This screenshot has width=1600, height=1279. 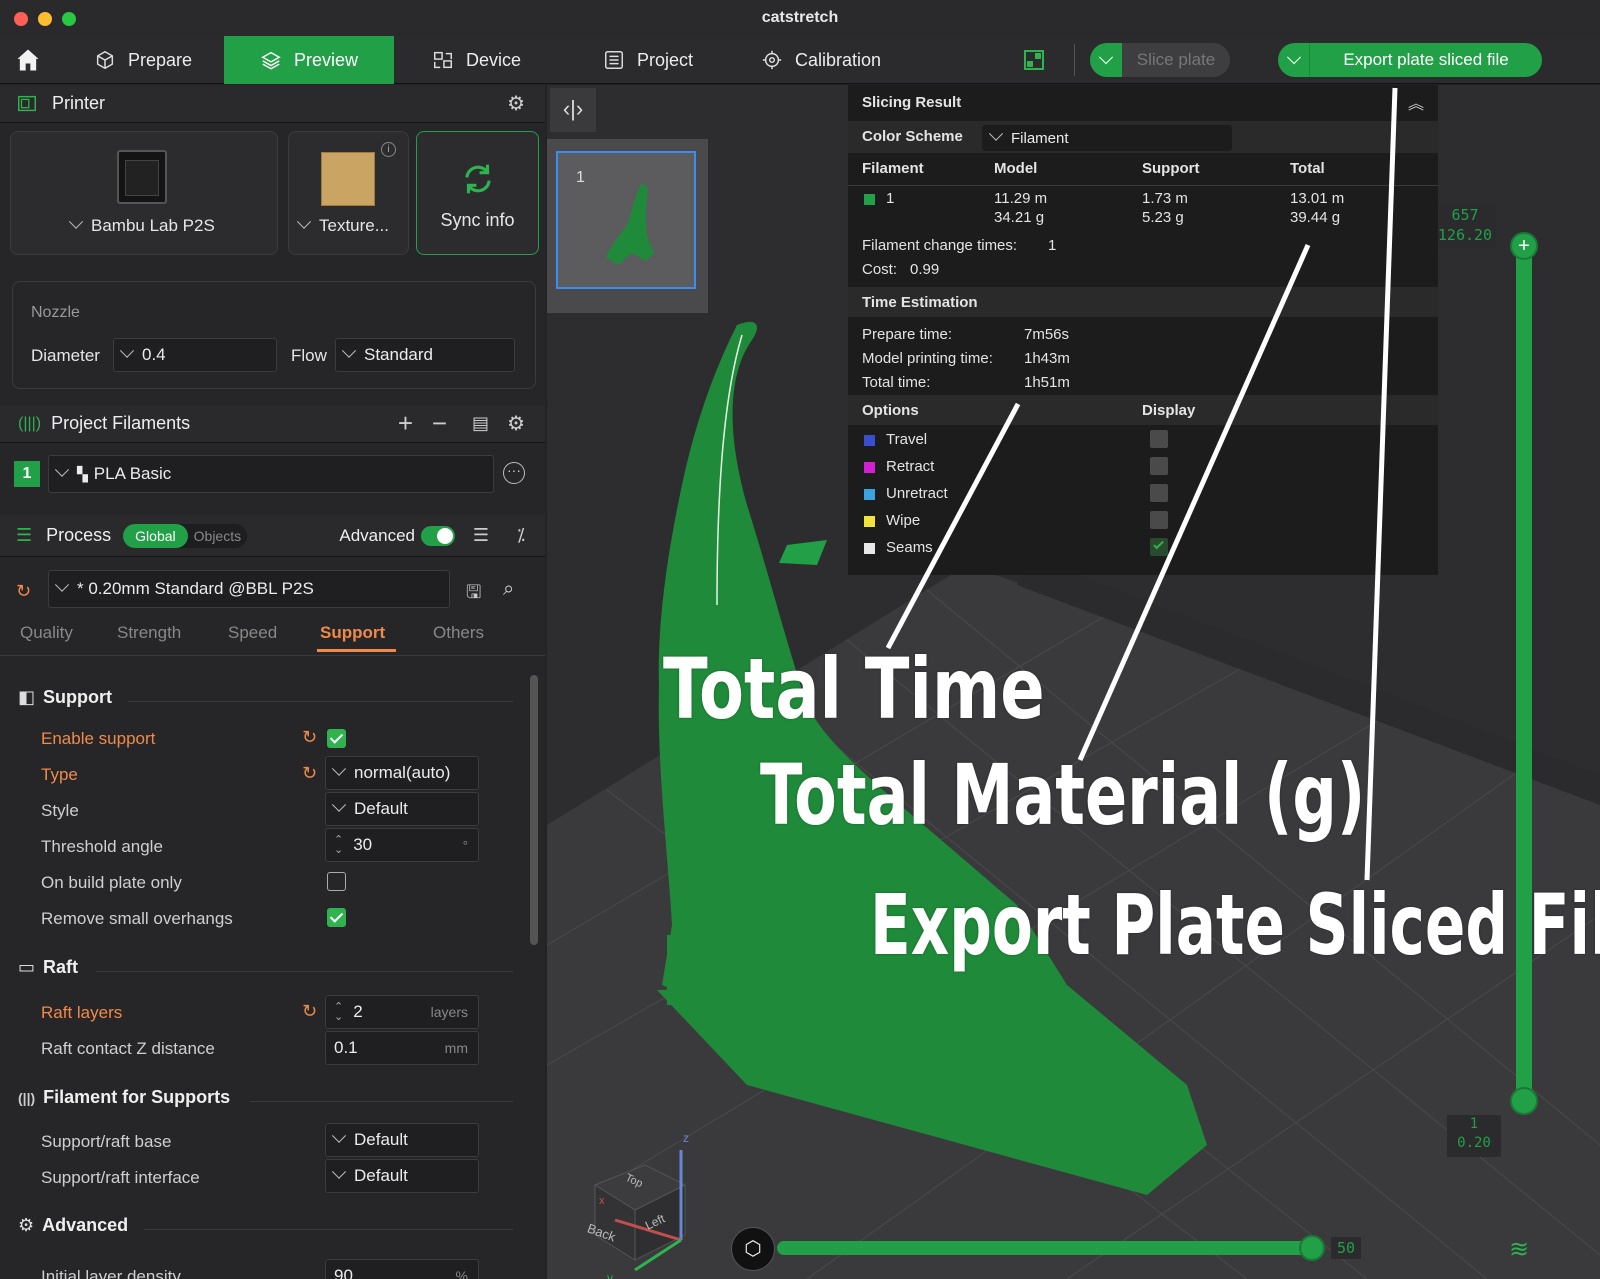 I want to click on layout-icon, so click(x=1034, y=62).